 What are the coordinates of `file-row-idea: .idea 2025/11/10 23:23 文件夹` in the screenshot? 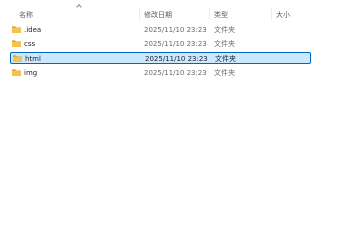 It's located at (160, 30).